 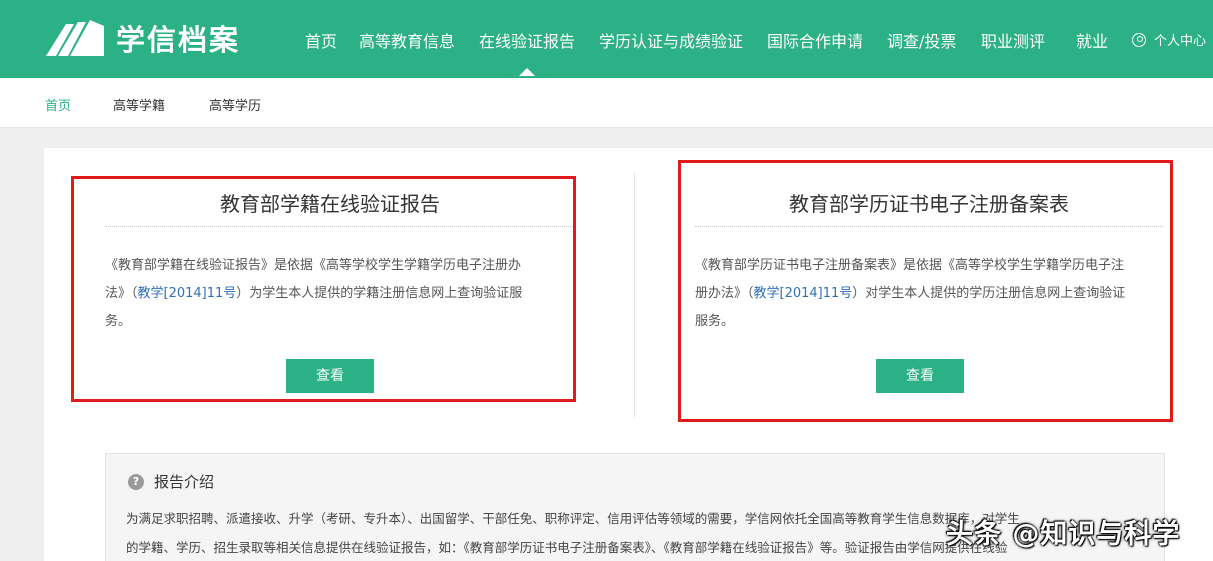 What do you see at coordinates (1092, 40) in the screenshot?
I see `nav-employment: 就业` at bounding box center [1092, 40].